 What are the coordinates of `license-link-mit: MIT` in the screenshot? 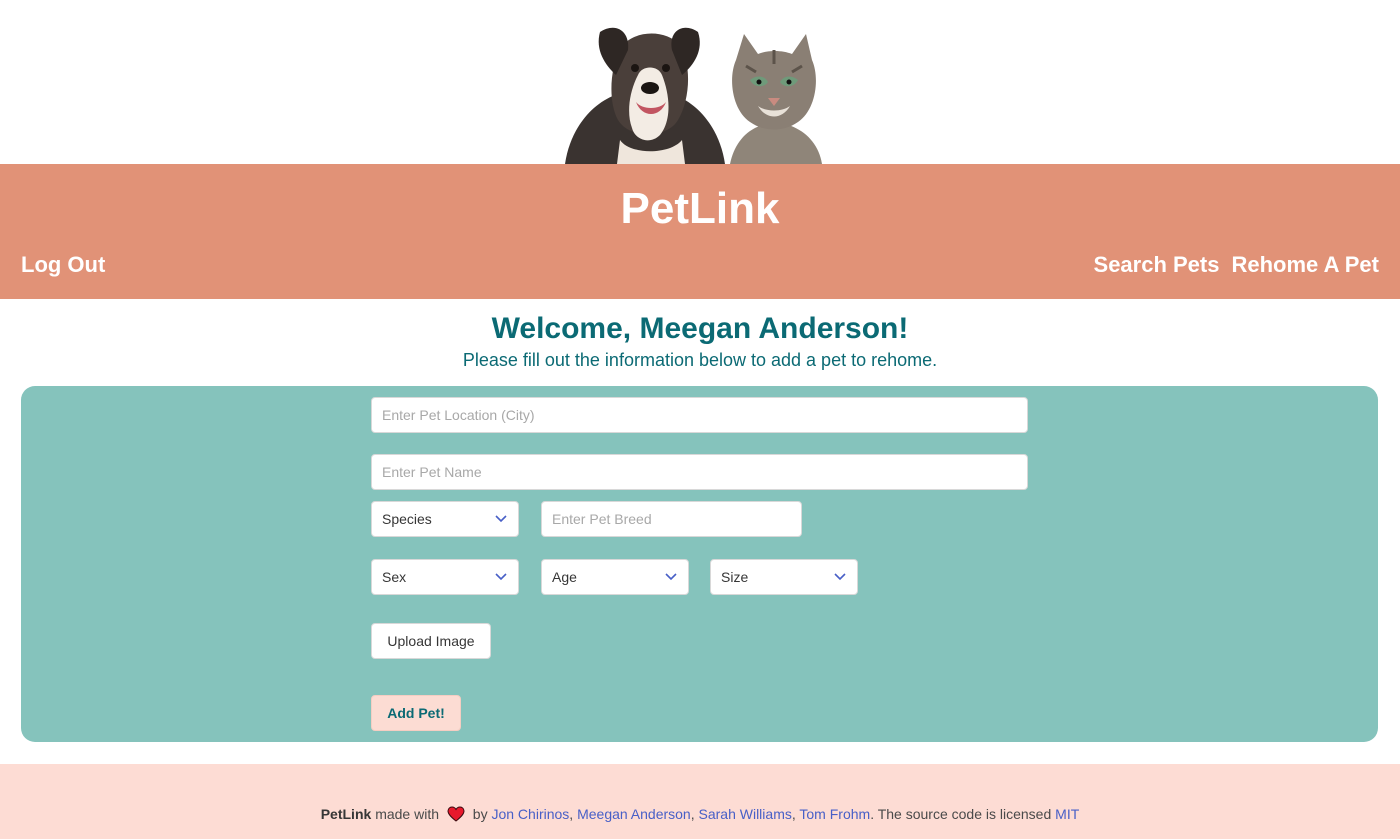 It's located at (1067, 814).